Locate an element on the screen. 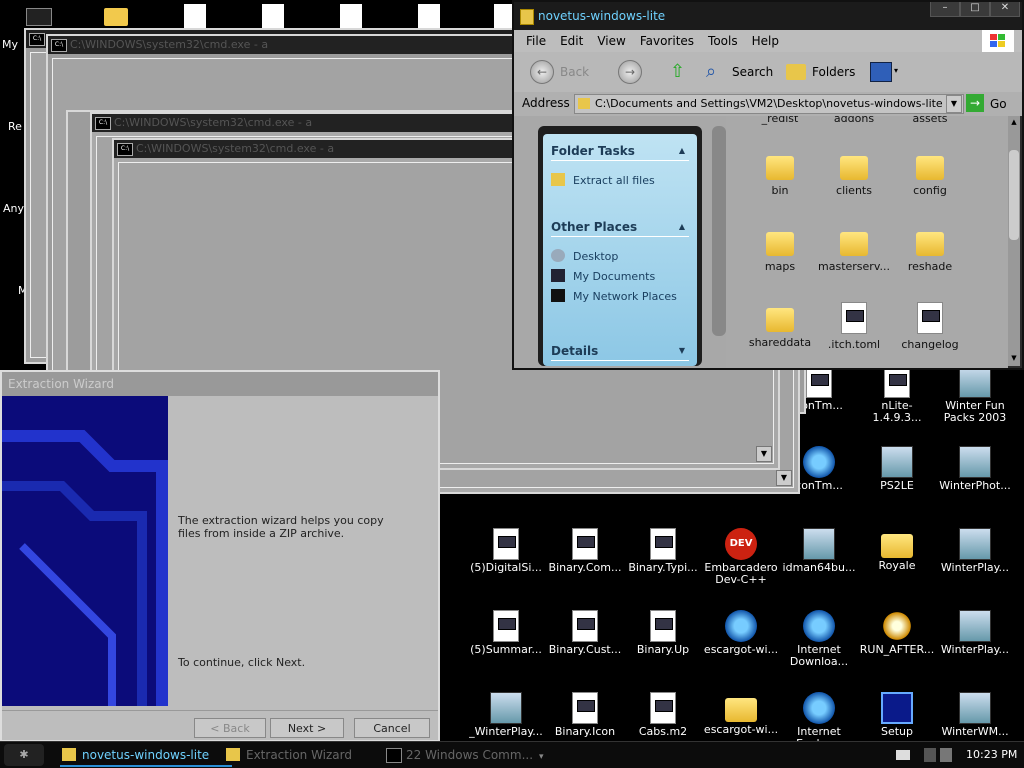 The image size is (1024, 768). desktop-label-re: Re is located at coordinates (15, 126).